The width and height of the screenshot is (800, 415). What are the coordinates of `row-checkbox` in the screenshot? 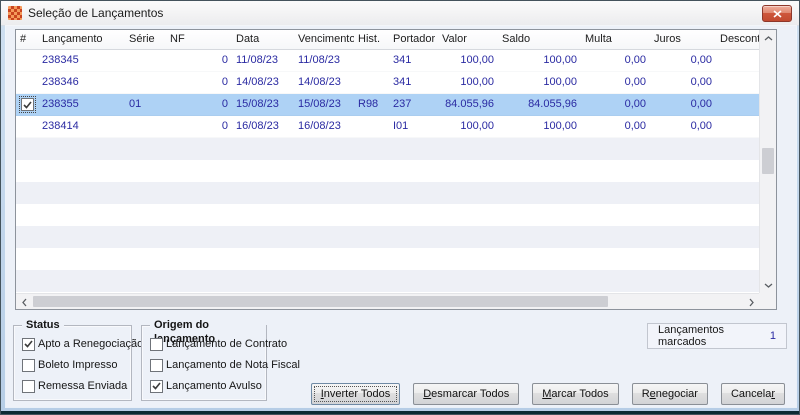 It's located at (27, 104).